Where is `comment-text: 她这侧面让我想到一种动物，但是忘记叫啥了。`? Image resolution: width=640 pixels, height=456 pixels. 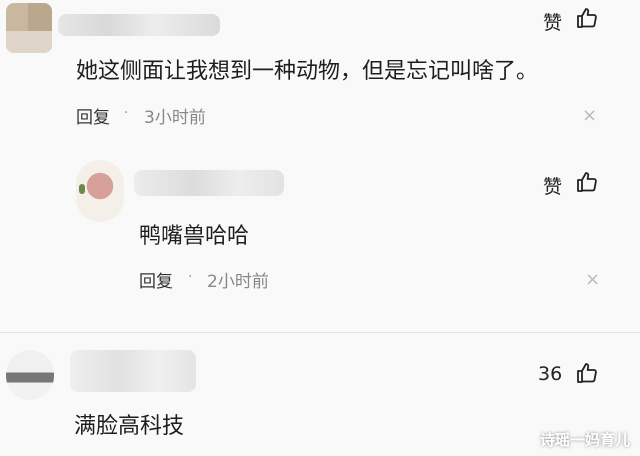 comment-text: 她这侧面让我想到一种动物，但是忘记叫啥了。 is located at coordinates (307, 71).